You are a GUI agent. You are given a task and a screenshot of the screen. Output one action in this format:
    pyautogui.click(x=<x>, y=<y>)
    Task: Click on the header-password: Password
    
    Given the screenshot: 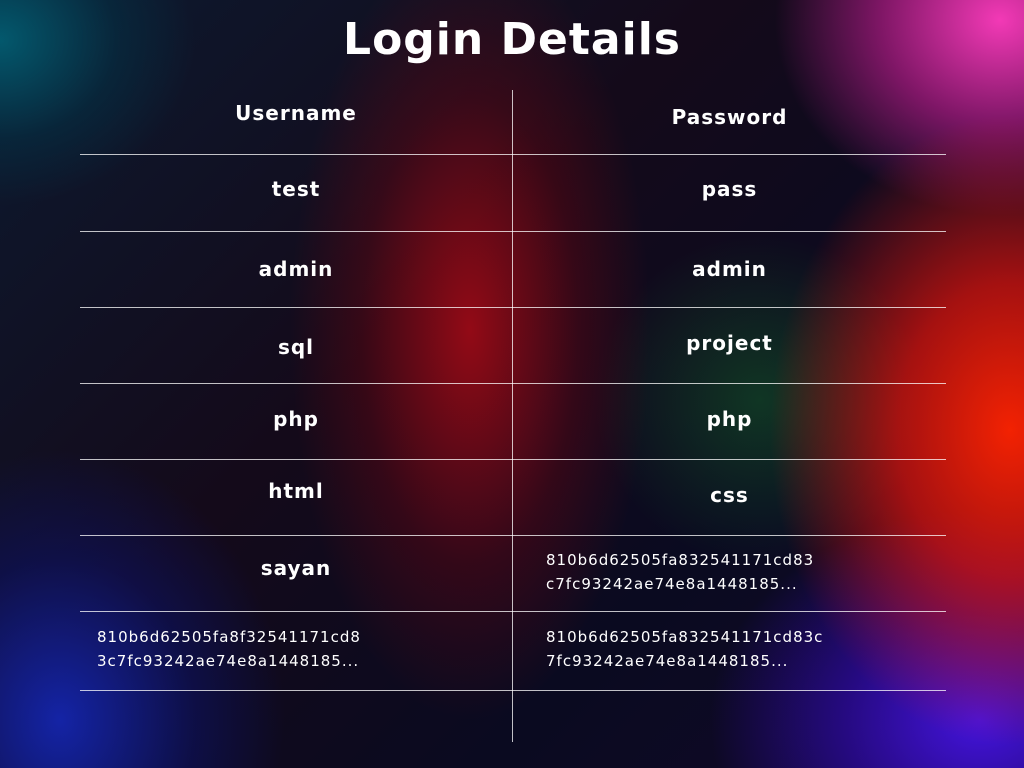 What is the action you would take?
    pyautogui.click(x=729, y=117)
    